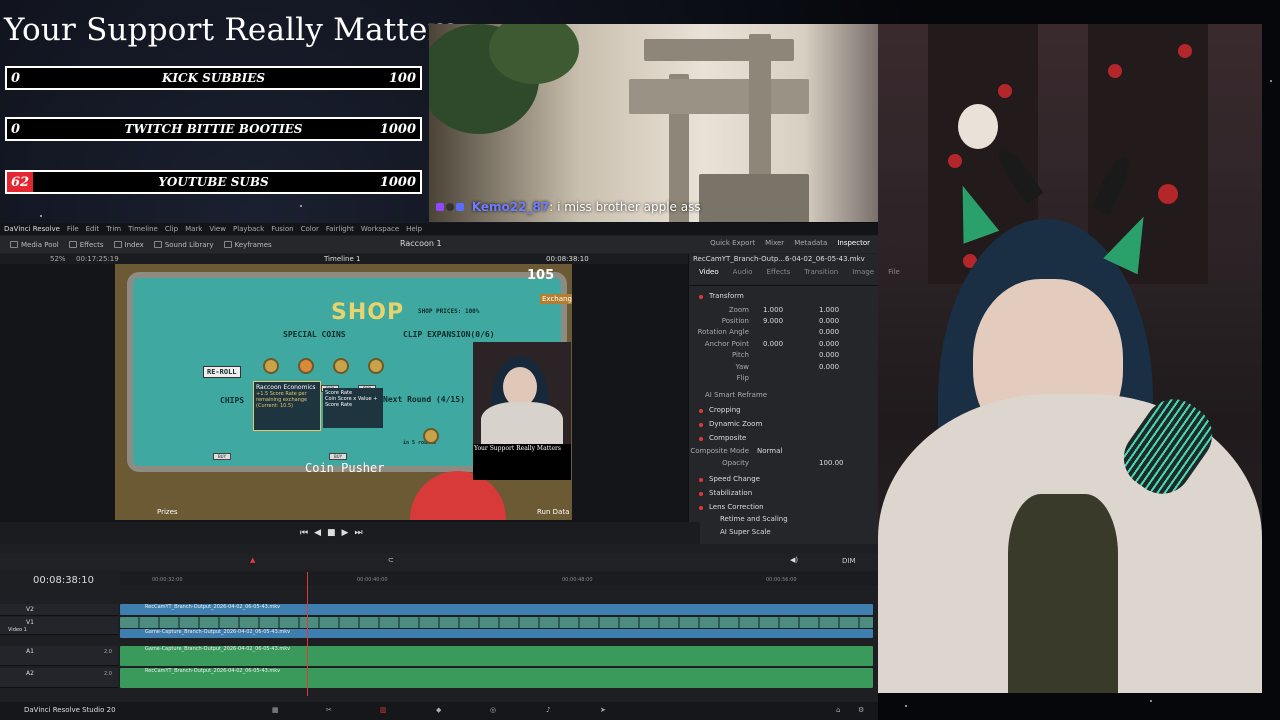 The height and width of the screenshot is (720, 1280). What do you see at coordinates (784, 494) in the screenshot?
I see `section-stabilization: Stabilization` at bounding box center [784, 494].